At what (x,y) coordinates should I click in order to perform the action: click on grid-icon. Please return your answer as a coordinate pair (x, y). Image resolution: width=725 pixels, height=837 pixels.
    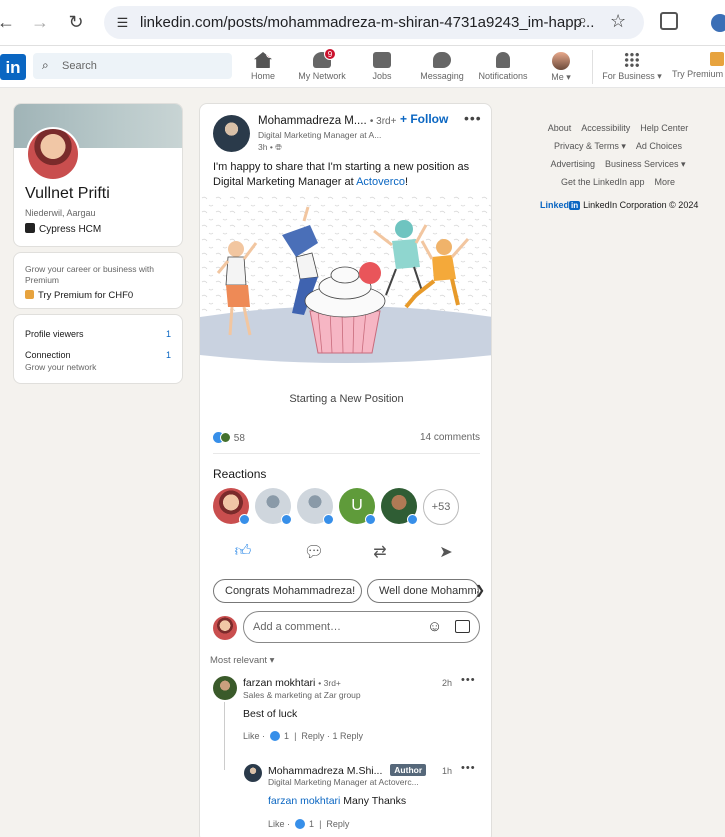
    Looking at the image, I should click on (632, 60).